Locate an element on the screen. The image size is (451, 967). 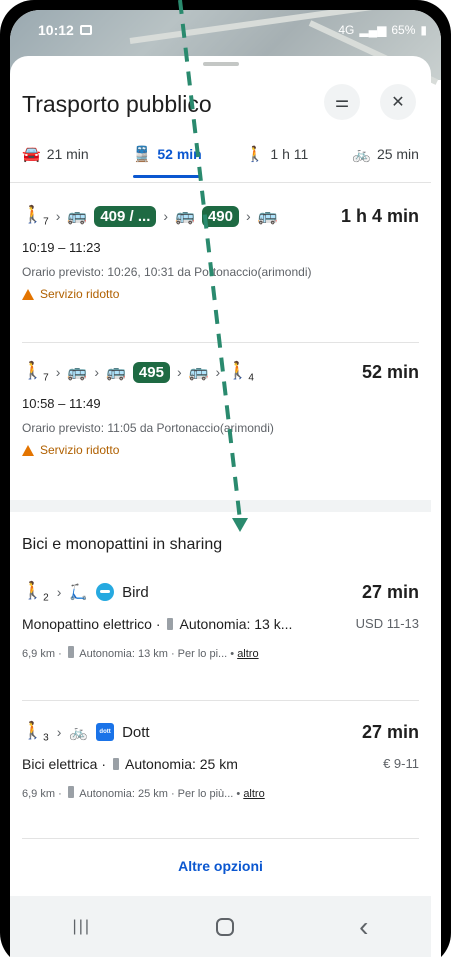
recents-button: ||| is located at coordinates (82, 927).